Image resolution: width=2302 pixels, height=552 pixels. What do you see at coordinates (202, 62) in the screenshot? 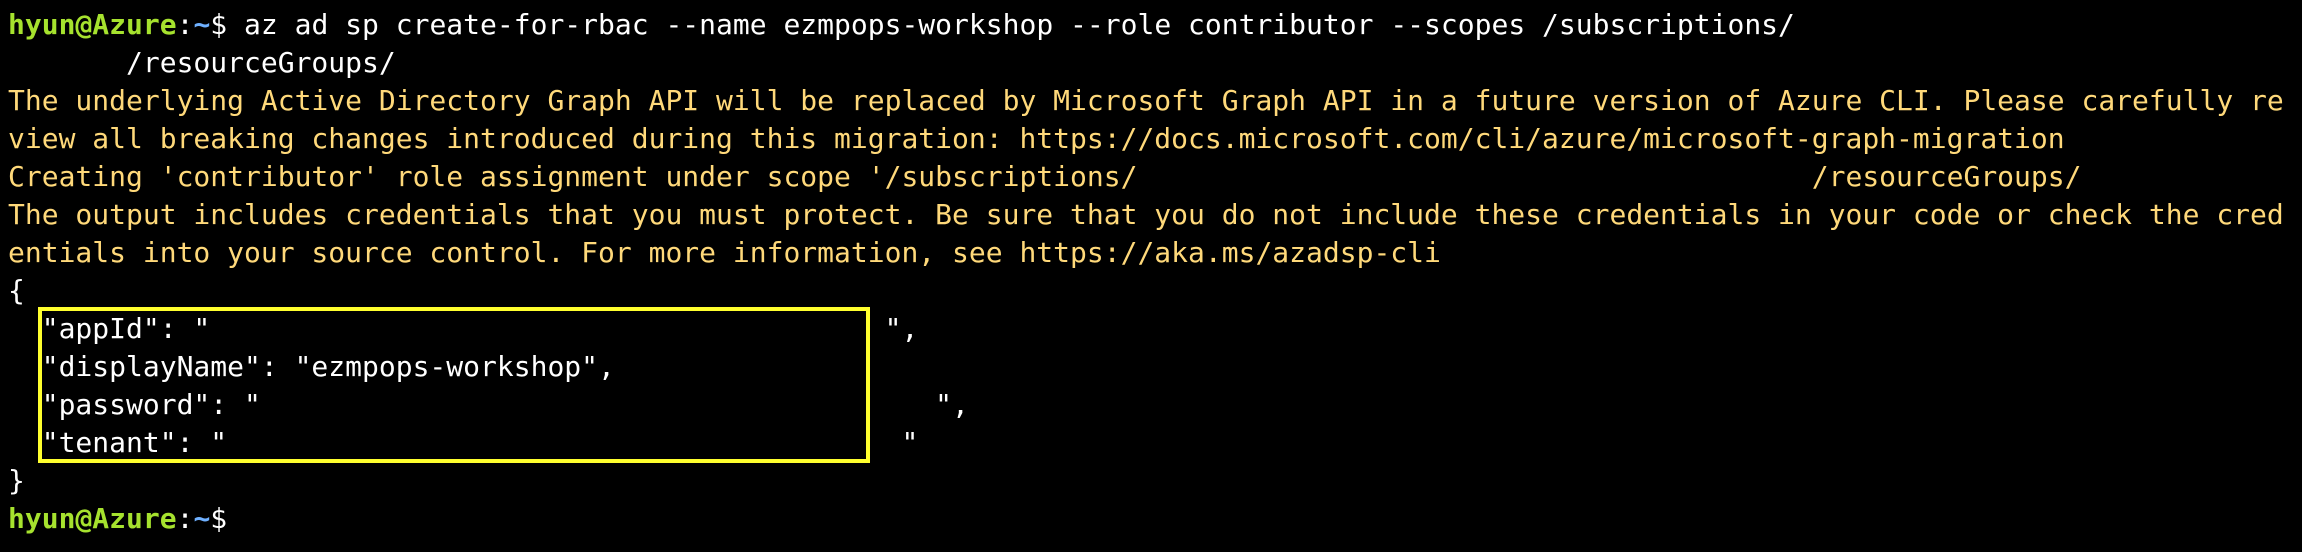
I see `command-line-2: /resourceGroups/` at bounding box center [202, 62].